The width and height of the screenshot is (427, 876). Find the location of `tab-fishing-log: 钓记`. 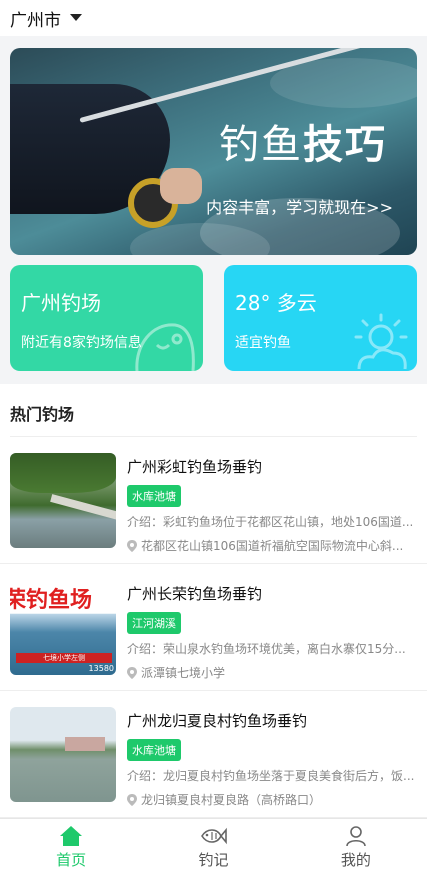

tab-fishing-log: 钓记 is located at coordinates (213, 847).